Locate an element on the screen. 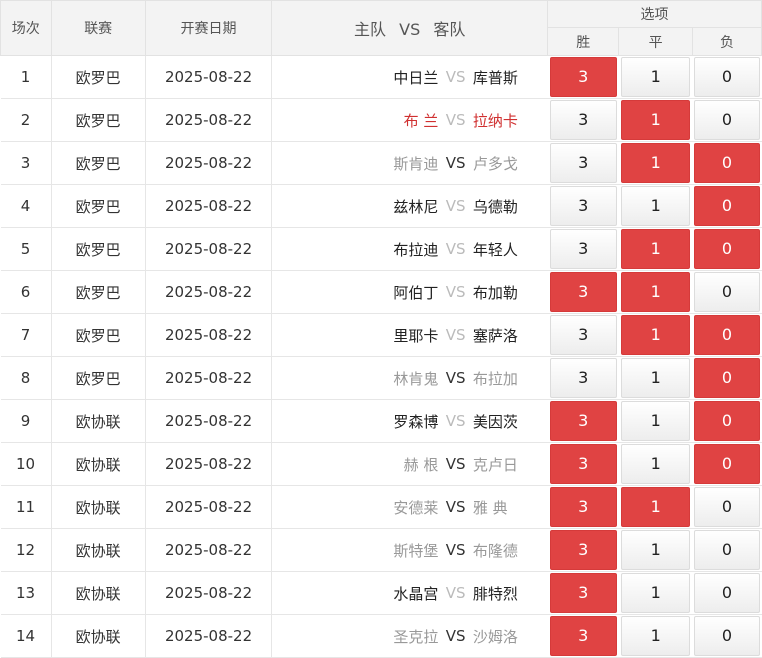  header-draw: 平 is located at coordinates (655, 41).